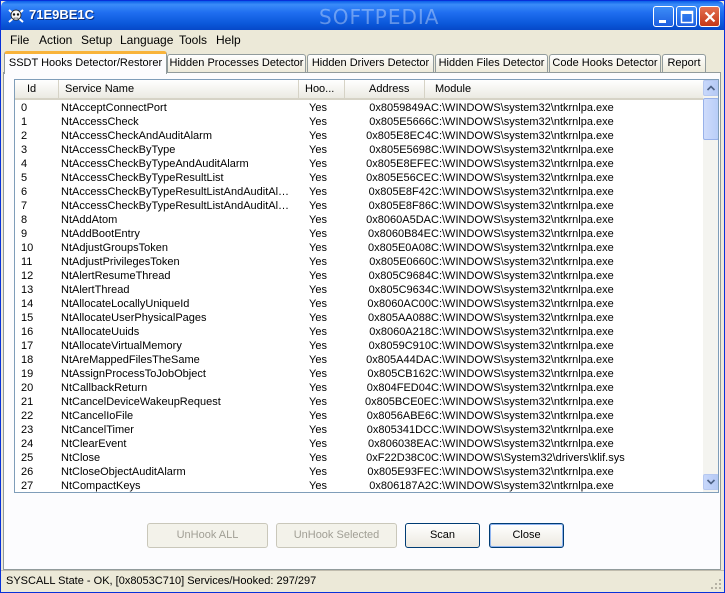 This screenshot has height=593, width=725. What do you see at coordinates (399, 444) in the screenshot?
I see `cell-address: 0x806038EA` at bounding box center [399, 444].